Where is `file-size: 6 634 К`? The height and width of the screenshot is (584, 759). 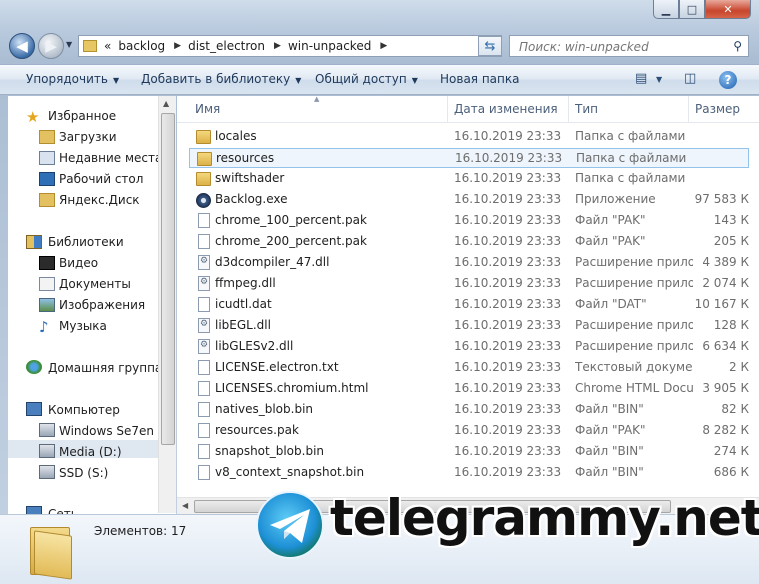
file-size: 6 634 К is located at coordinates (725, 346).